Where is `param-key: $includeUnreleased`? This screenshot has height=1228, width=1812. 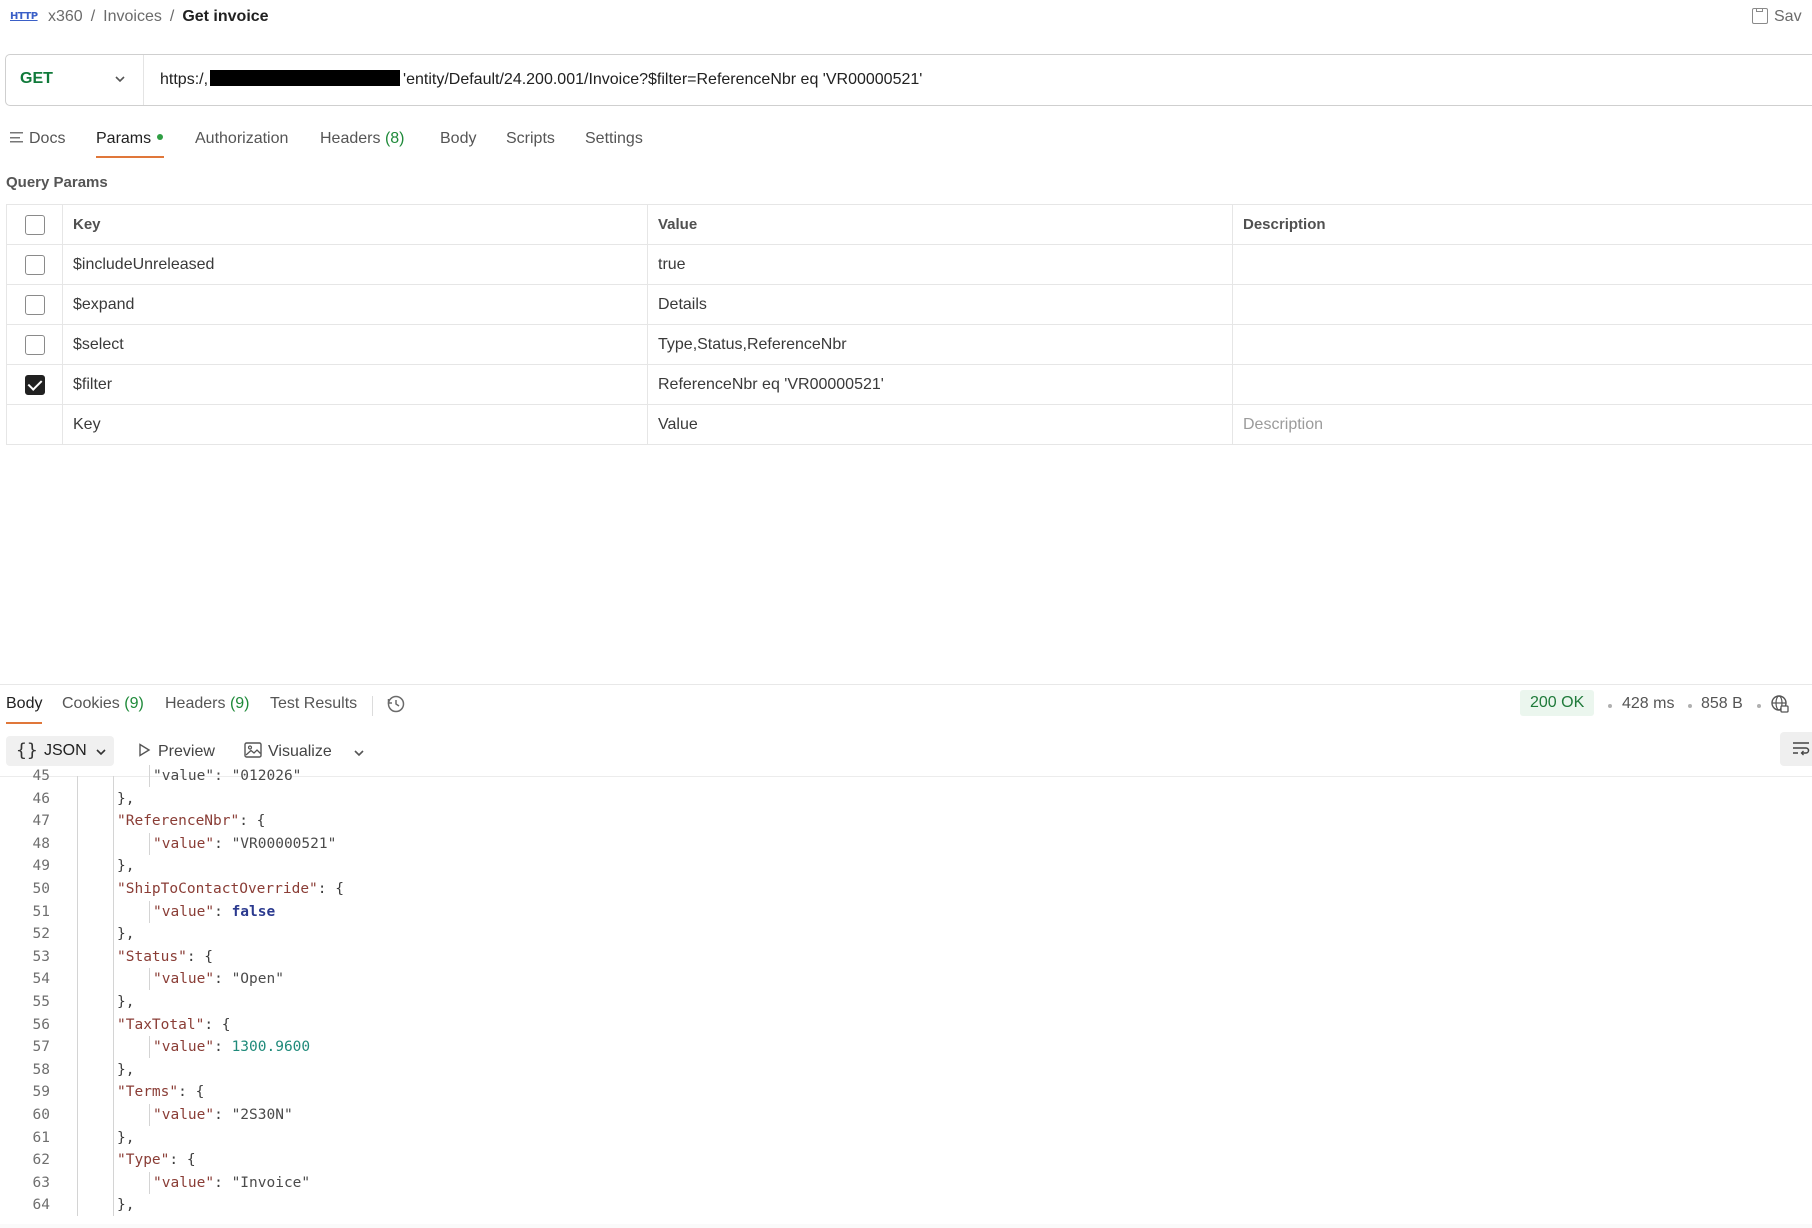
param-key: $includeUnreleased is located at coordinates (355, 264).